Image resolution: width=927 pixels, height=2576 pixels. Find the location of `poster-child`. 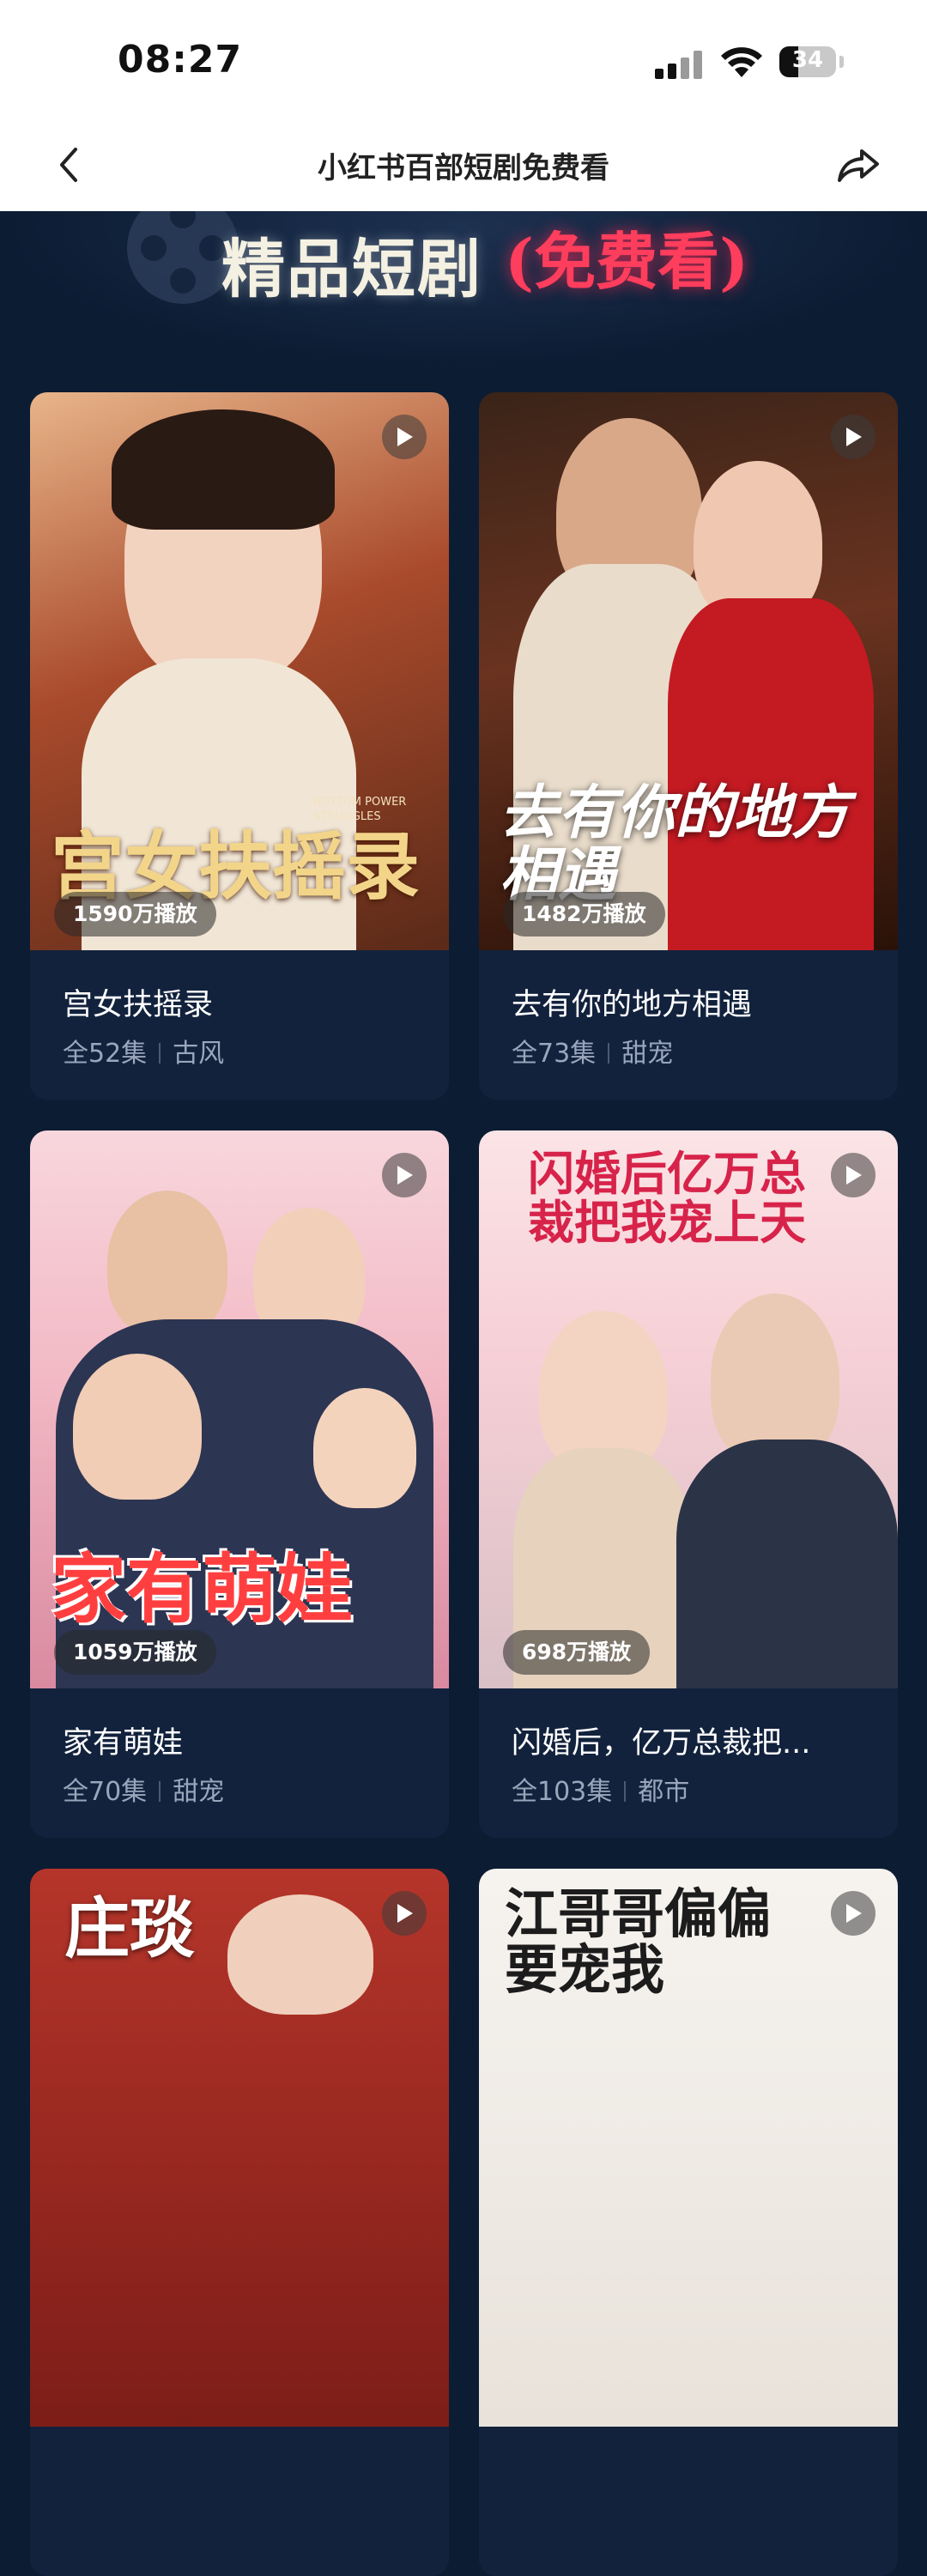

poster-child is located at coordinates (137, 1427).